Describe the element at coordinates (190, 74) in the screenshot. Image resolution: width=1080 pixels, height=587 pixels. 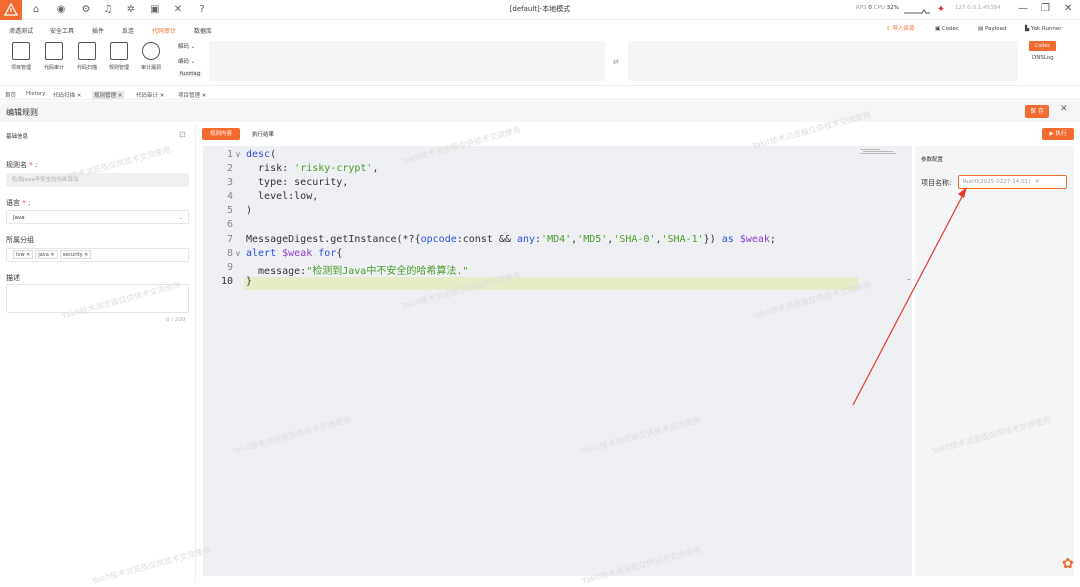
I see `fuzztag-button: fuzztag` at that location.